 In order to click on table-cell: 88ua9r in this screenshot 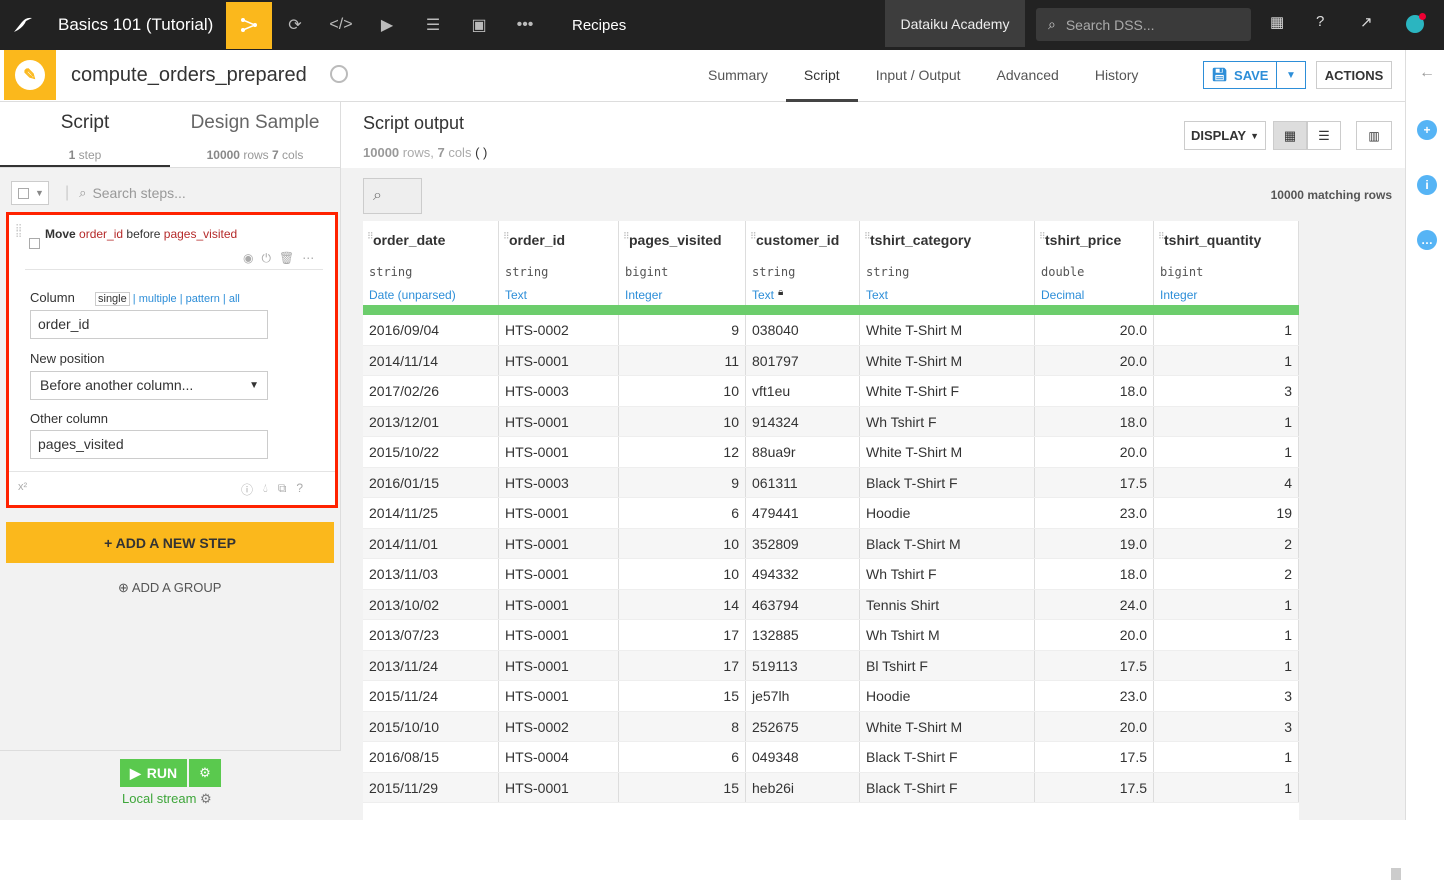, I will do `click(803, 452)`.